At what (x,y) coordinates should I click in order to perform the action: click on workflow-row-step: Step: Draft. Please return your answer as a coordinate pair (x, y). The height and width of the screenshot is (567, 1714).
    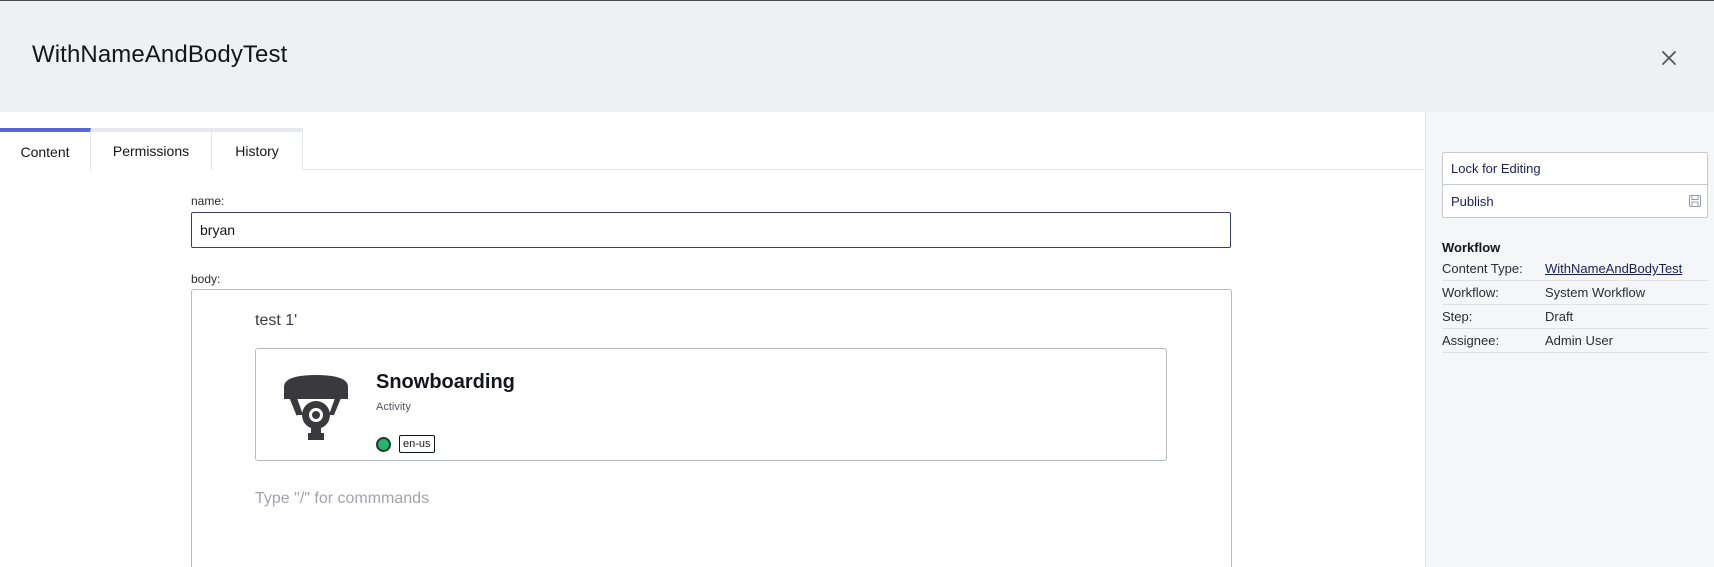
    Looking at the image, I should click on (1575, 317).